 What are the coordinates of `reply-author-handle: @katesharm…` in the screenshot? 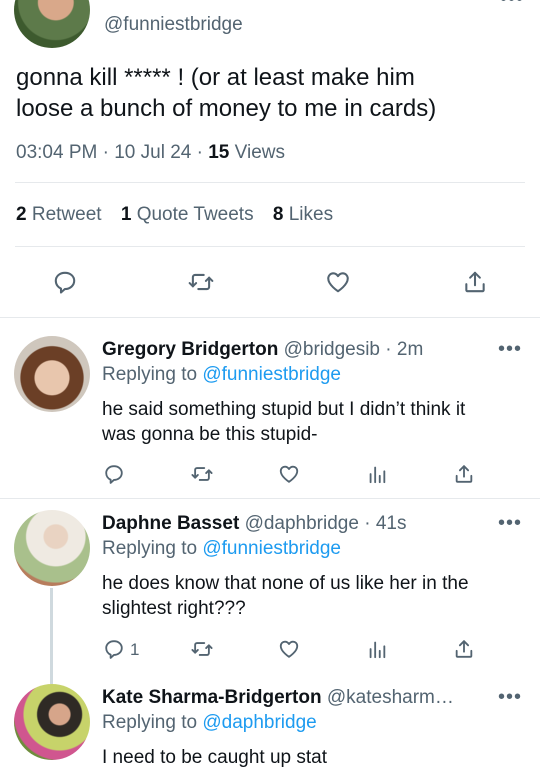 It's located at (390, 697).